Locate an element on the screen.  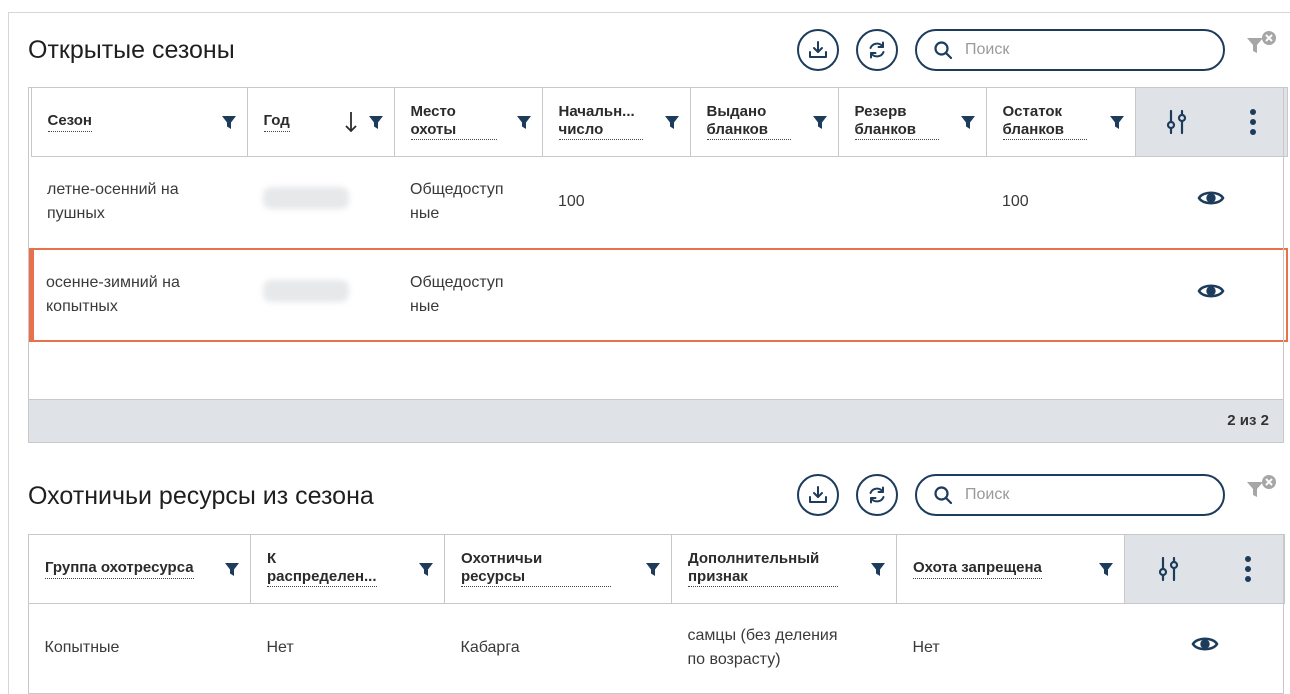
seasons-search-box is located at coordinates (1070, 50).